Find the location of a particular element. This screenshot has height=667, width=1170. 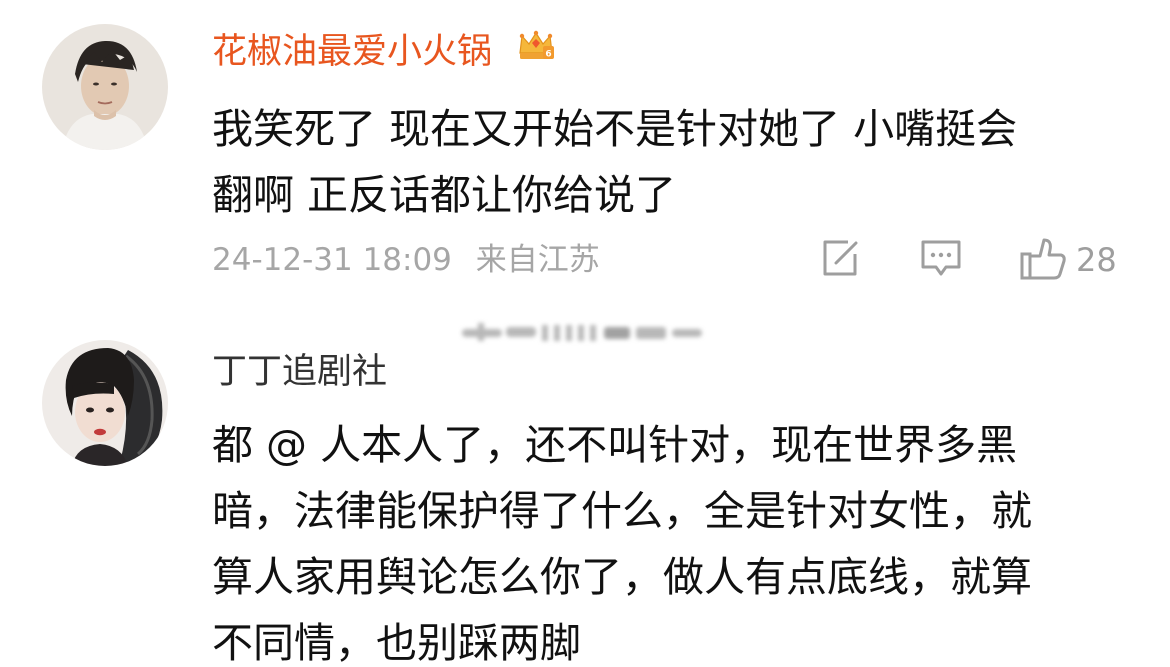

username-text: 丁丁追剧社 is located at coordinates (300, 372).